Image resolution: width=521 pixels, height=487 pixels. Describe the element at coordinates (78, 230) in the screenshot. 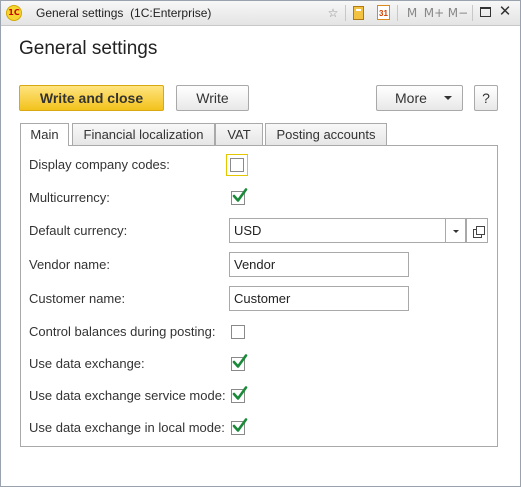

I see `default-currency-label: Default currency:` at that location.